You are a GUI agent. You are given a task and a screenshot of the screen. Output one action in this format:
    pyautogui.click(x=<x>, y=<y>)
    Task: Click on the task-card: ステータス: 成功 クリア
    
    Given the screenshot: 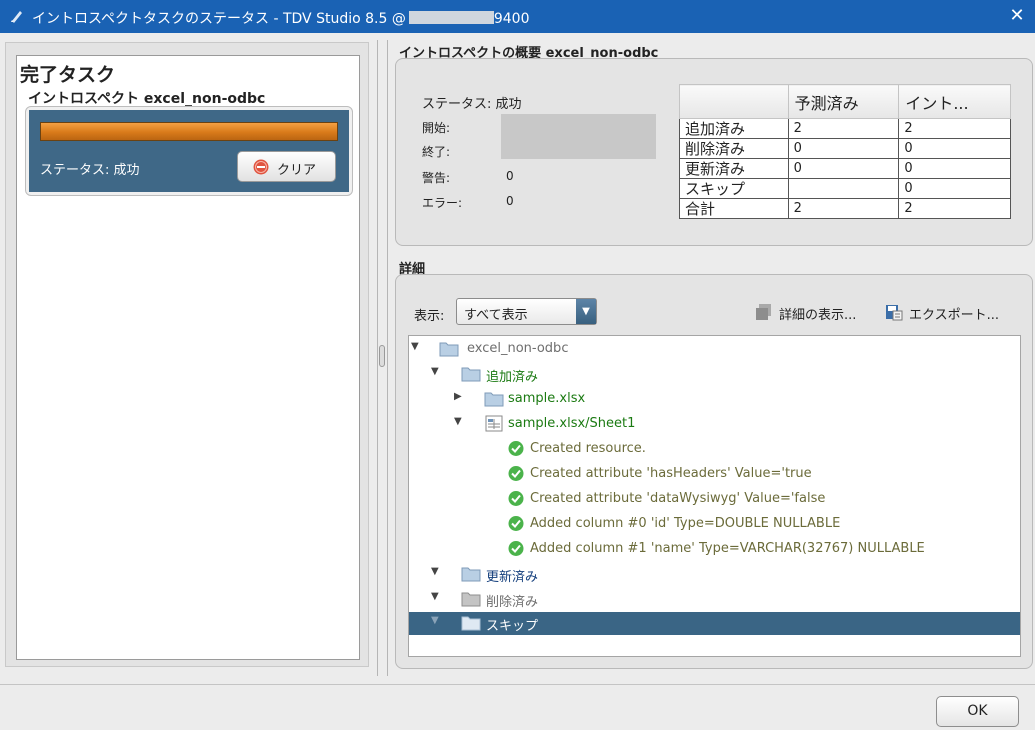 What is the action you would take?
    pyautogui.click(x=189, y=151)
    